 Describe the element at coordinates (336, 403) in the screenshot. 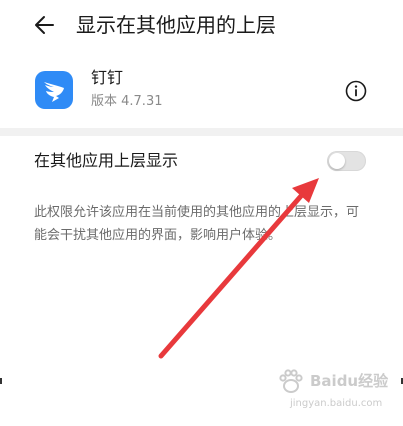

I see `watermark-url: jingyan.baidu.com` at that location.